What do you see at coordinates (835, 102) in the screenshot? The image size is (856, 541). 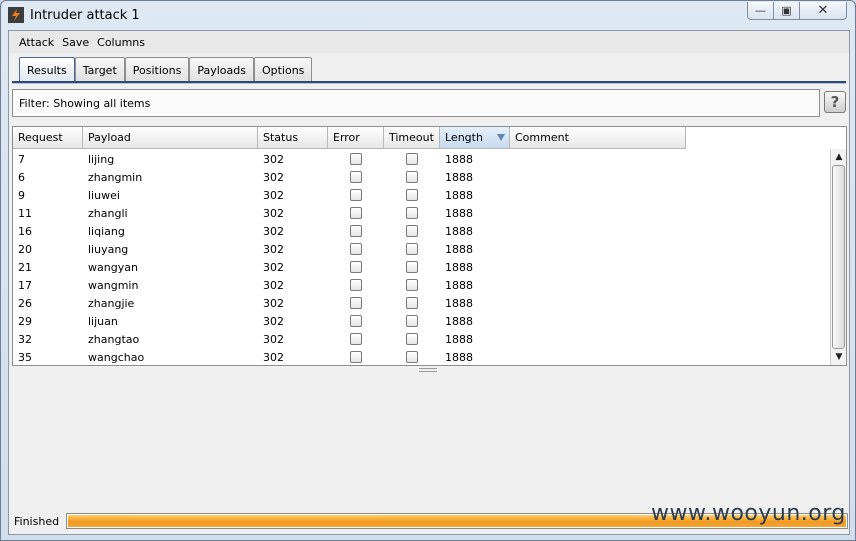 I see `help-button: ?` at bounding box center [835, 102].